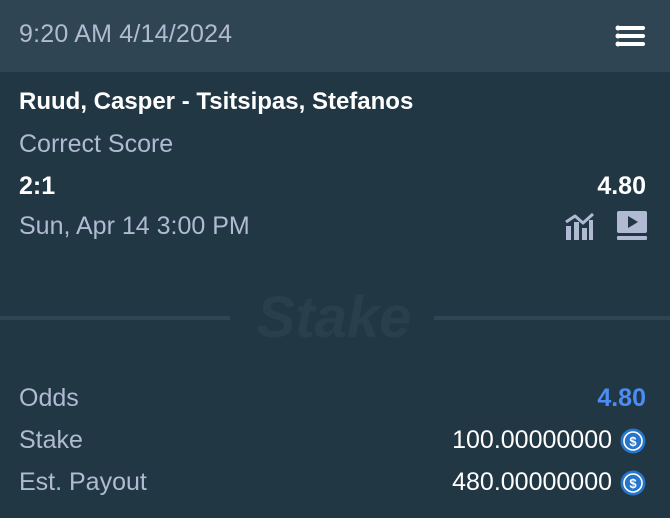 The image size is (670, 518). I want to click on odds-amount: 4.80, so click(621, 398).